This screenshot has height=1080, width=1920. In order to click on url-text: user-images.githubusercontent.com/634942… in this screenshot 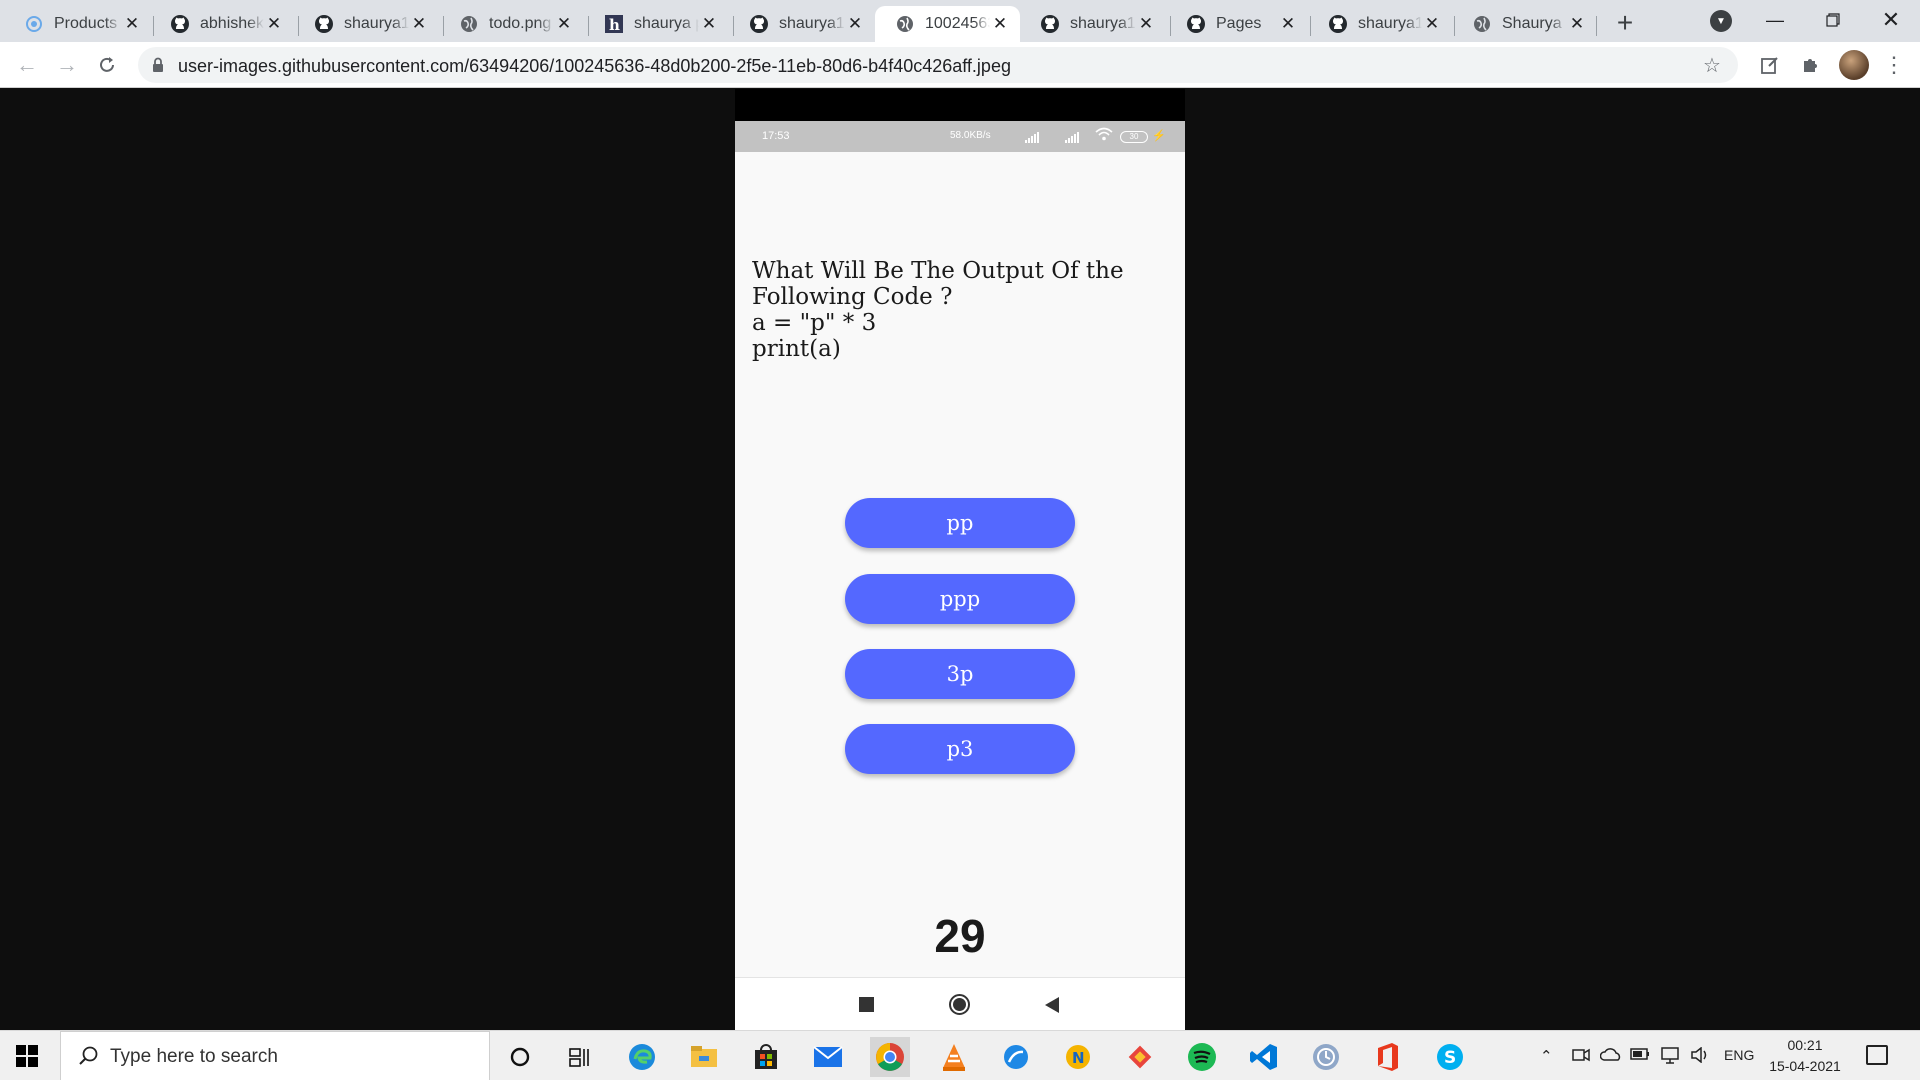, I will do `click(594, 66)`.